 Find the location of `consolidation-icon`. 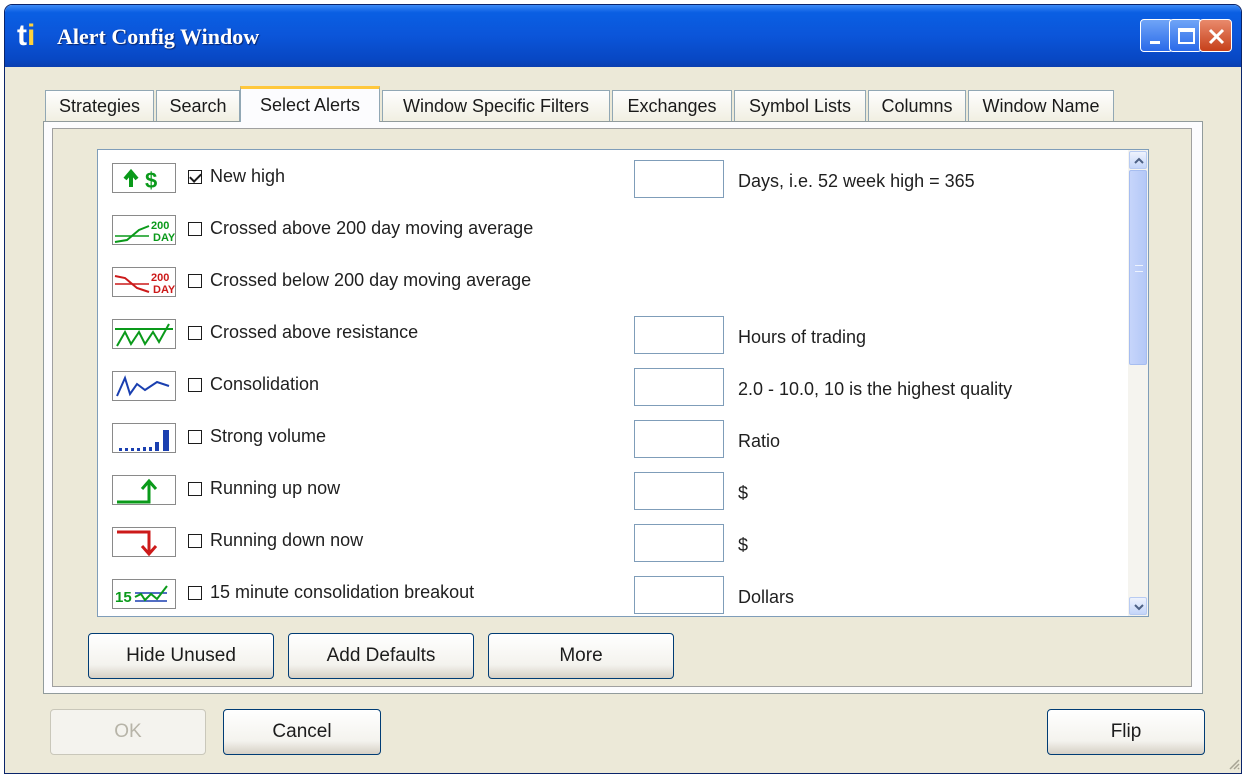

consolidation-icon is located at coordinates (144, 386).